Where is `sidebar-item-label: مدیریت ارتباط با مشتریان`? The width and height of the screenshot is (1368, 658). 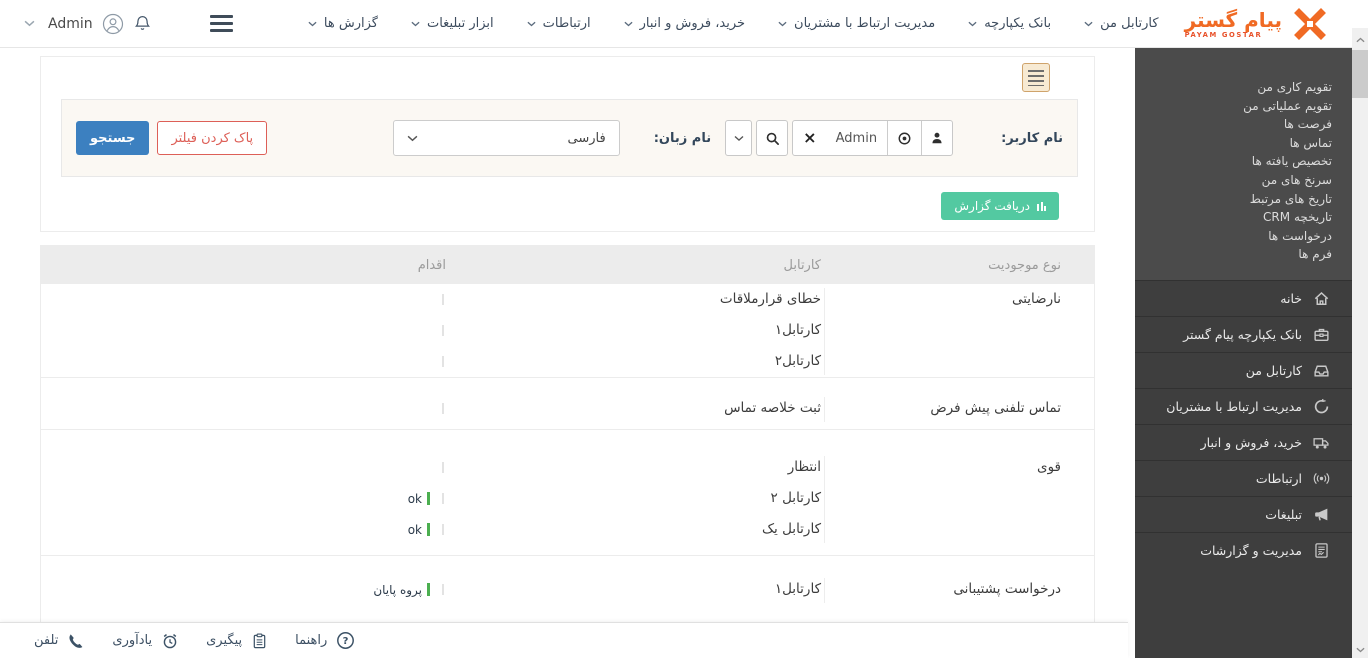
sidebar-item-label: مدیریت ارتباط با مشتریان is located at coordinates (1234, 406).